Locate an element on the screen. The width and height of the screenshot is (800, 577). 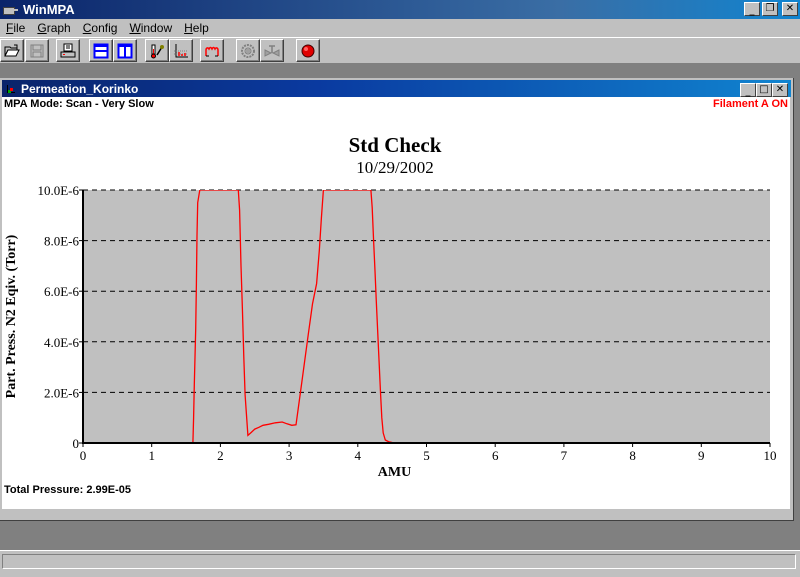
y-axis-label: Part. Press. N2 Eqiv. (Torr) is located at coordinates (11, 316).